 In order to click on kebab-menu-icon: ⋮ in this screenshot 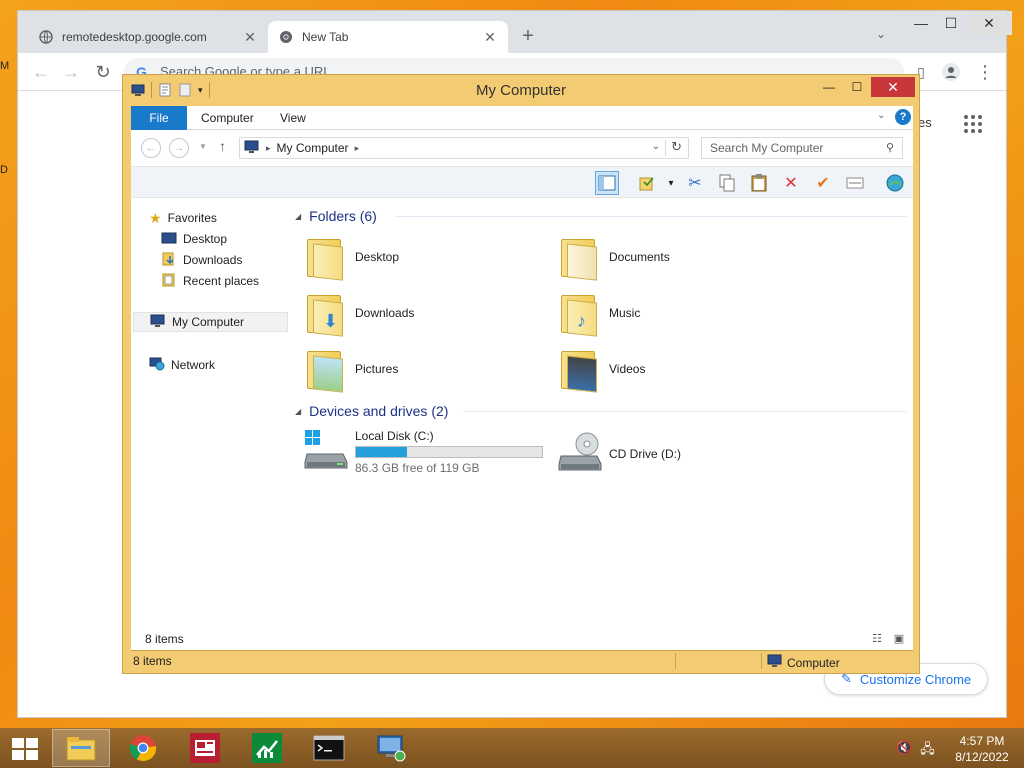, I will do `click(985, 72)`.